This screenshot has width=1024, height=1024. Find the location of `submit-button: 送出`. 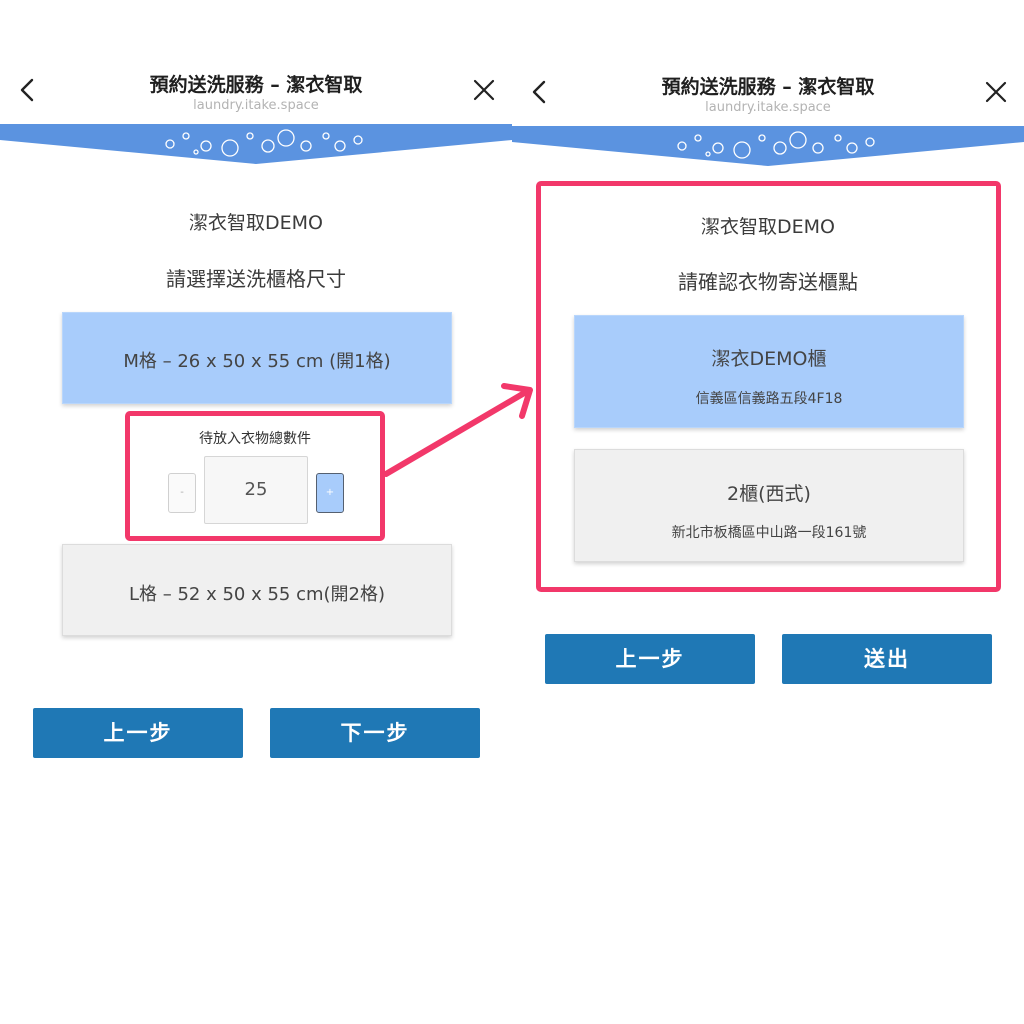

submit-button: 送出 is located at coordinates (887, 659).